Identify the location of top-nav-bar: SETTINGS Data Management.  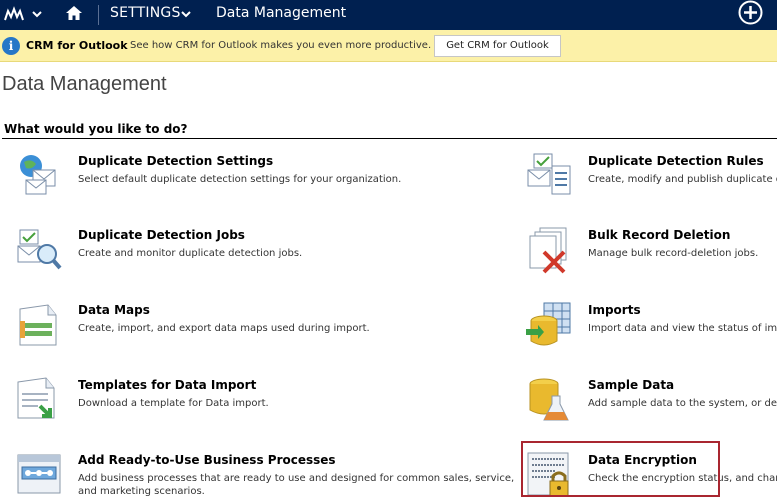
(388, 15).